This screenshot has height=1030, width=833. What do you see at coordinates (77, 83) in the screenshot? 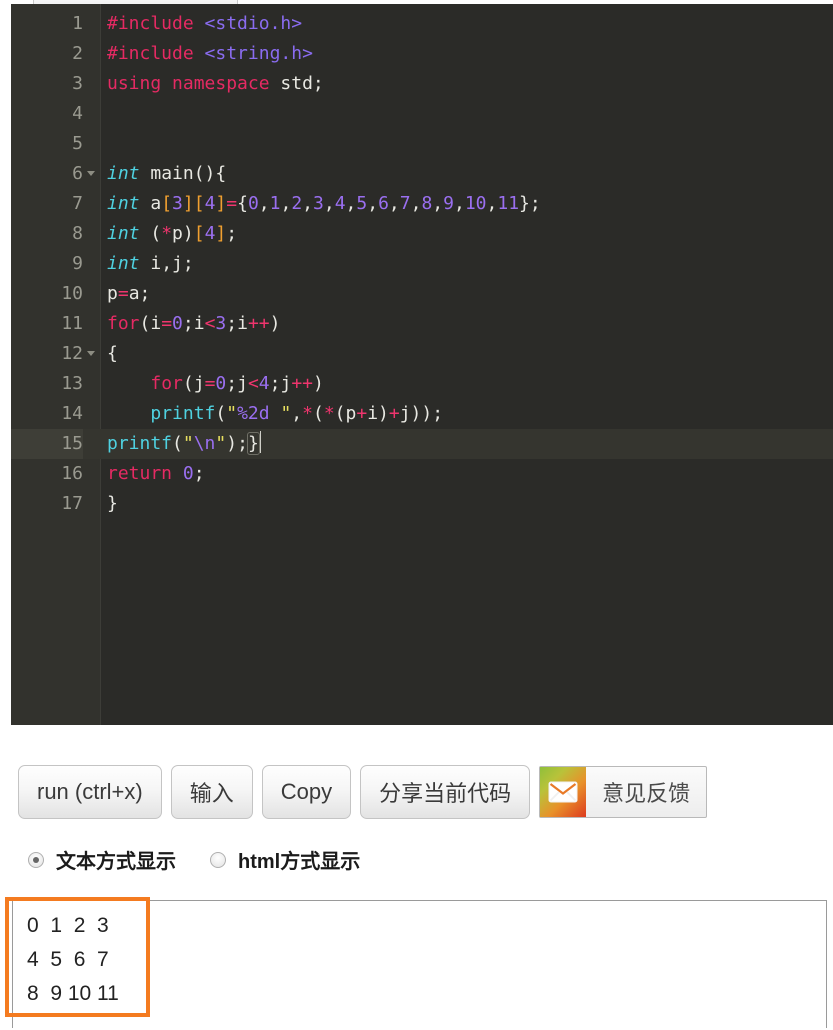
I see `line-number: 3` at bounding box center [77, 83].